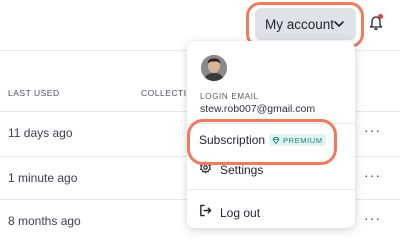  What do you see at coordinates (303, 140) in the screenshot?
I see `premium-badge-label: PREMIUM` at bounding box center [303, 140].